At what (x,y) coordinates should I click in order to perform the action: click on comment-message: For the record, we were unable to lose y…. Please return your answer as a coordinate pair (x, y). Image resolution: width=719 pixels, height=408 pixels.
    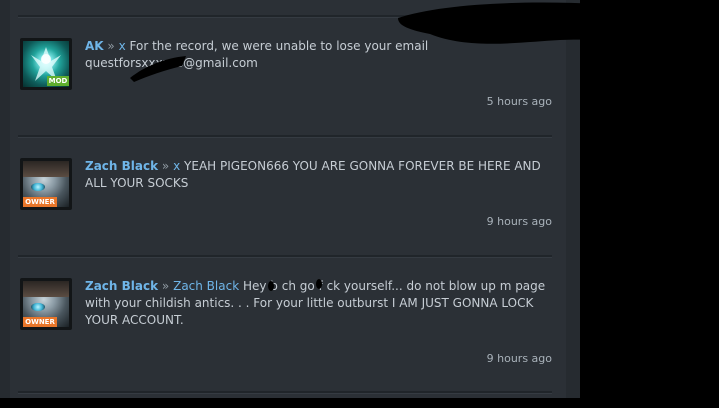
    Looking at the image, I should click on (257, 54).